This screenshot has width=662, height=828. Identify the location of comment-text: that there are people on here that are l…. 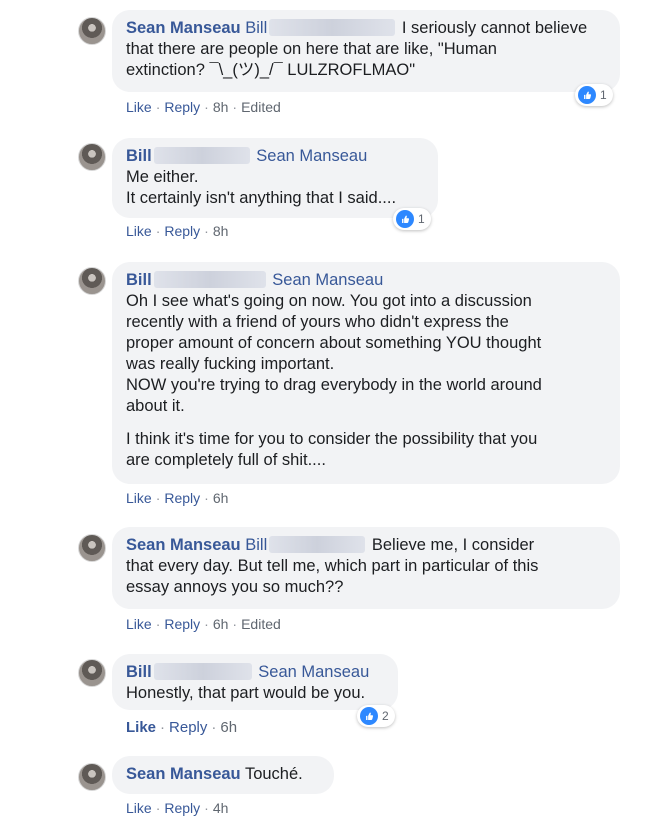
(311, 49).